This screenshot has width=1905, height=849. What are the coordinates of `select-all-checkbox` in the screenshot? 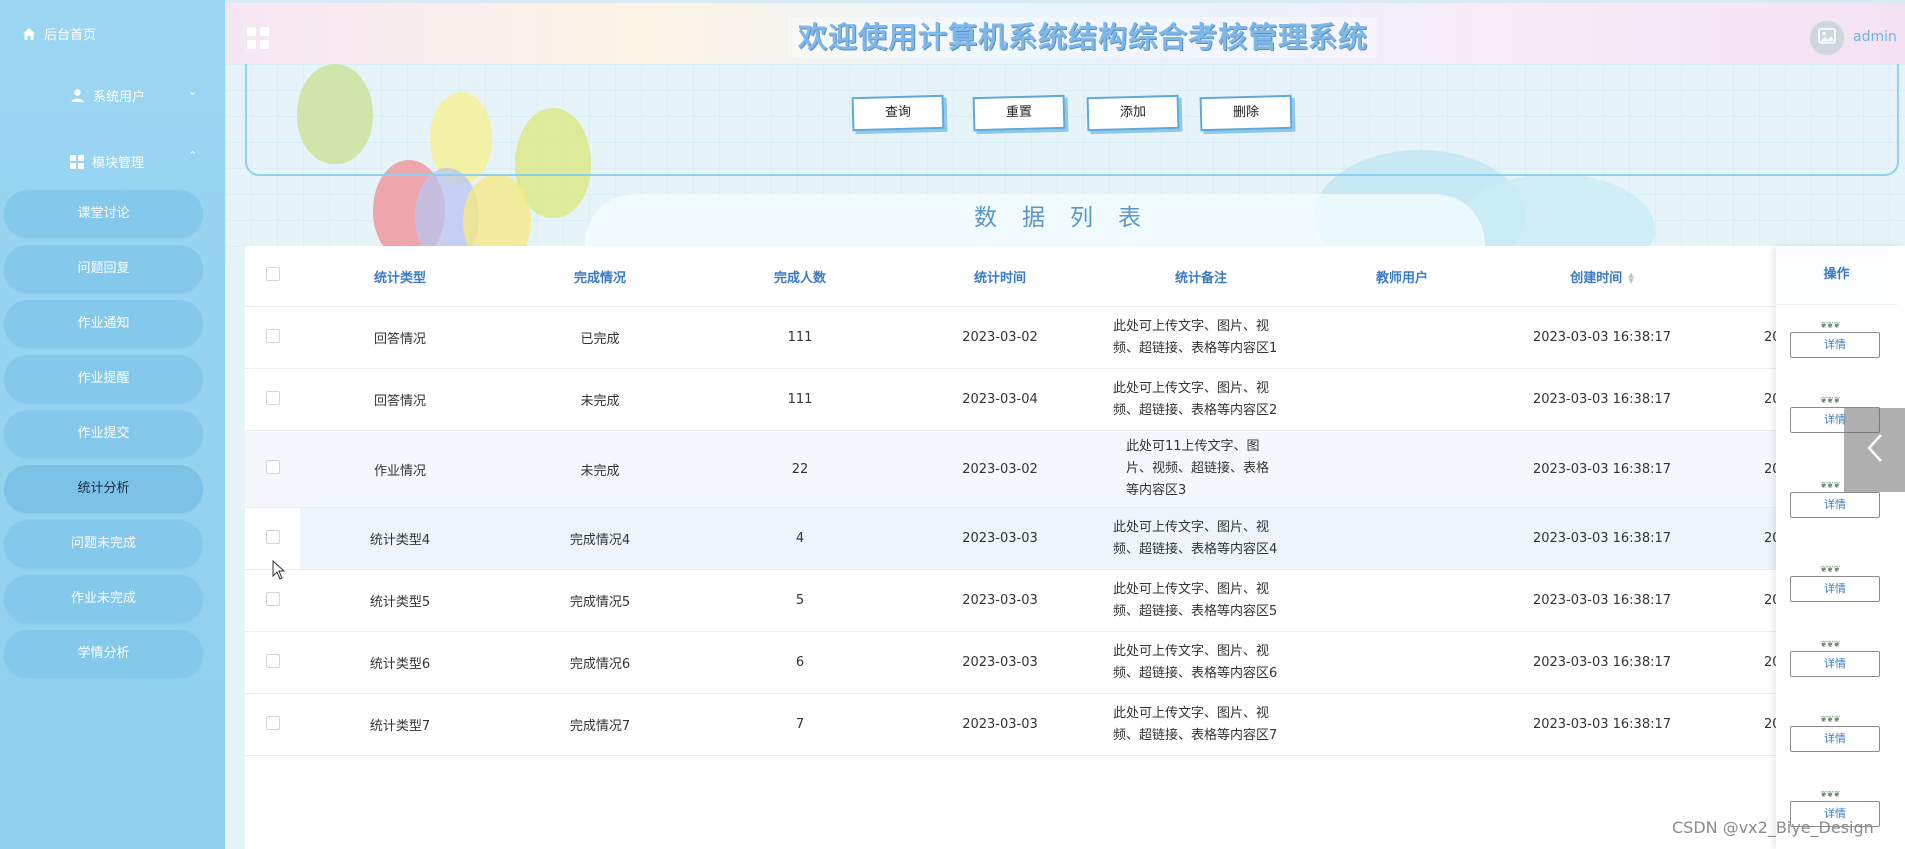 It's located at (272, 274).